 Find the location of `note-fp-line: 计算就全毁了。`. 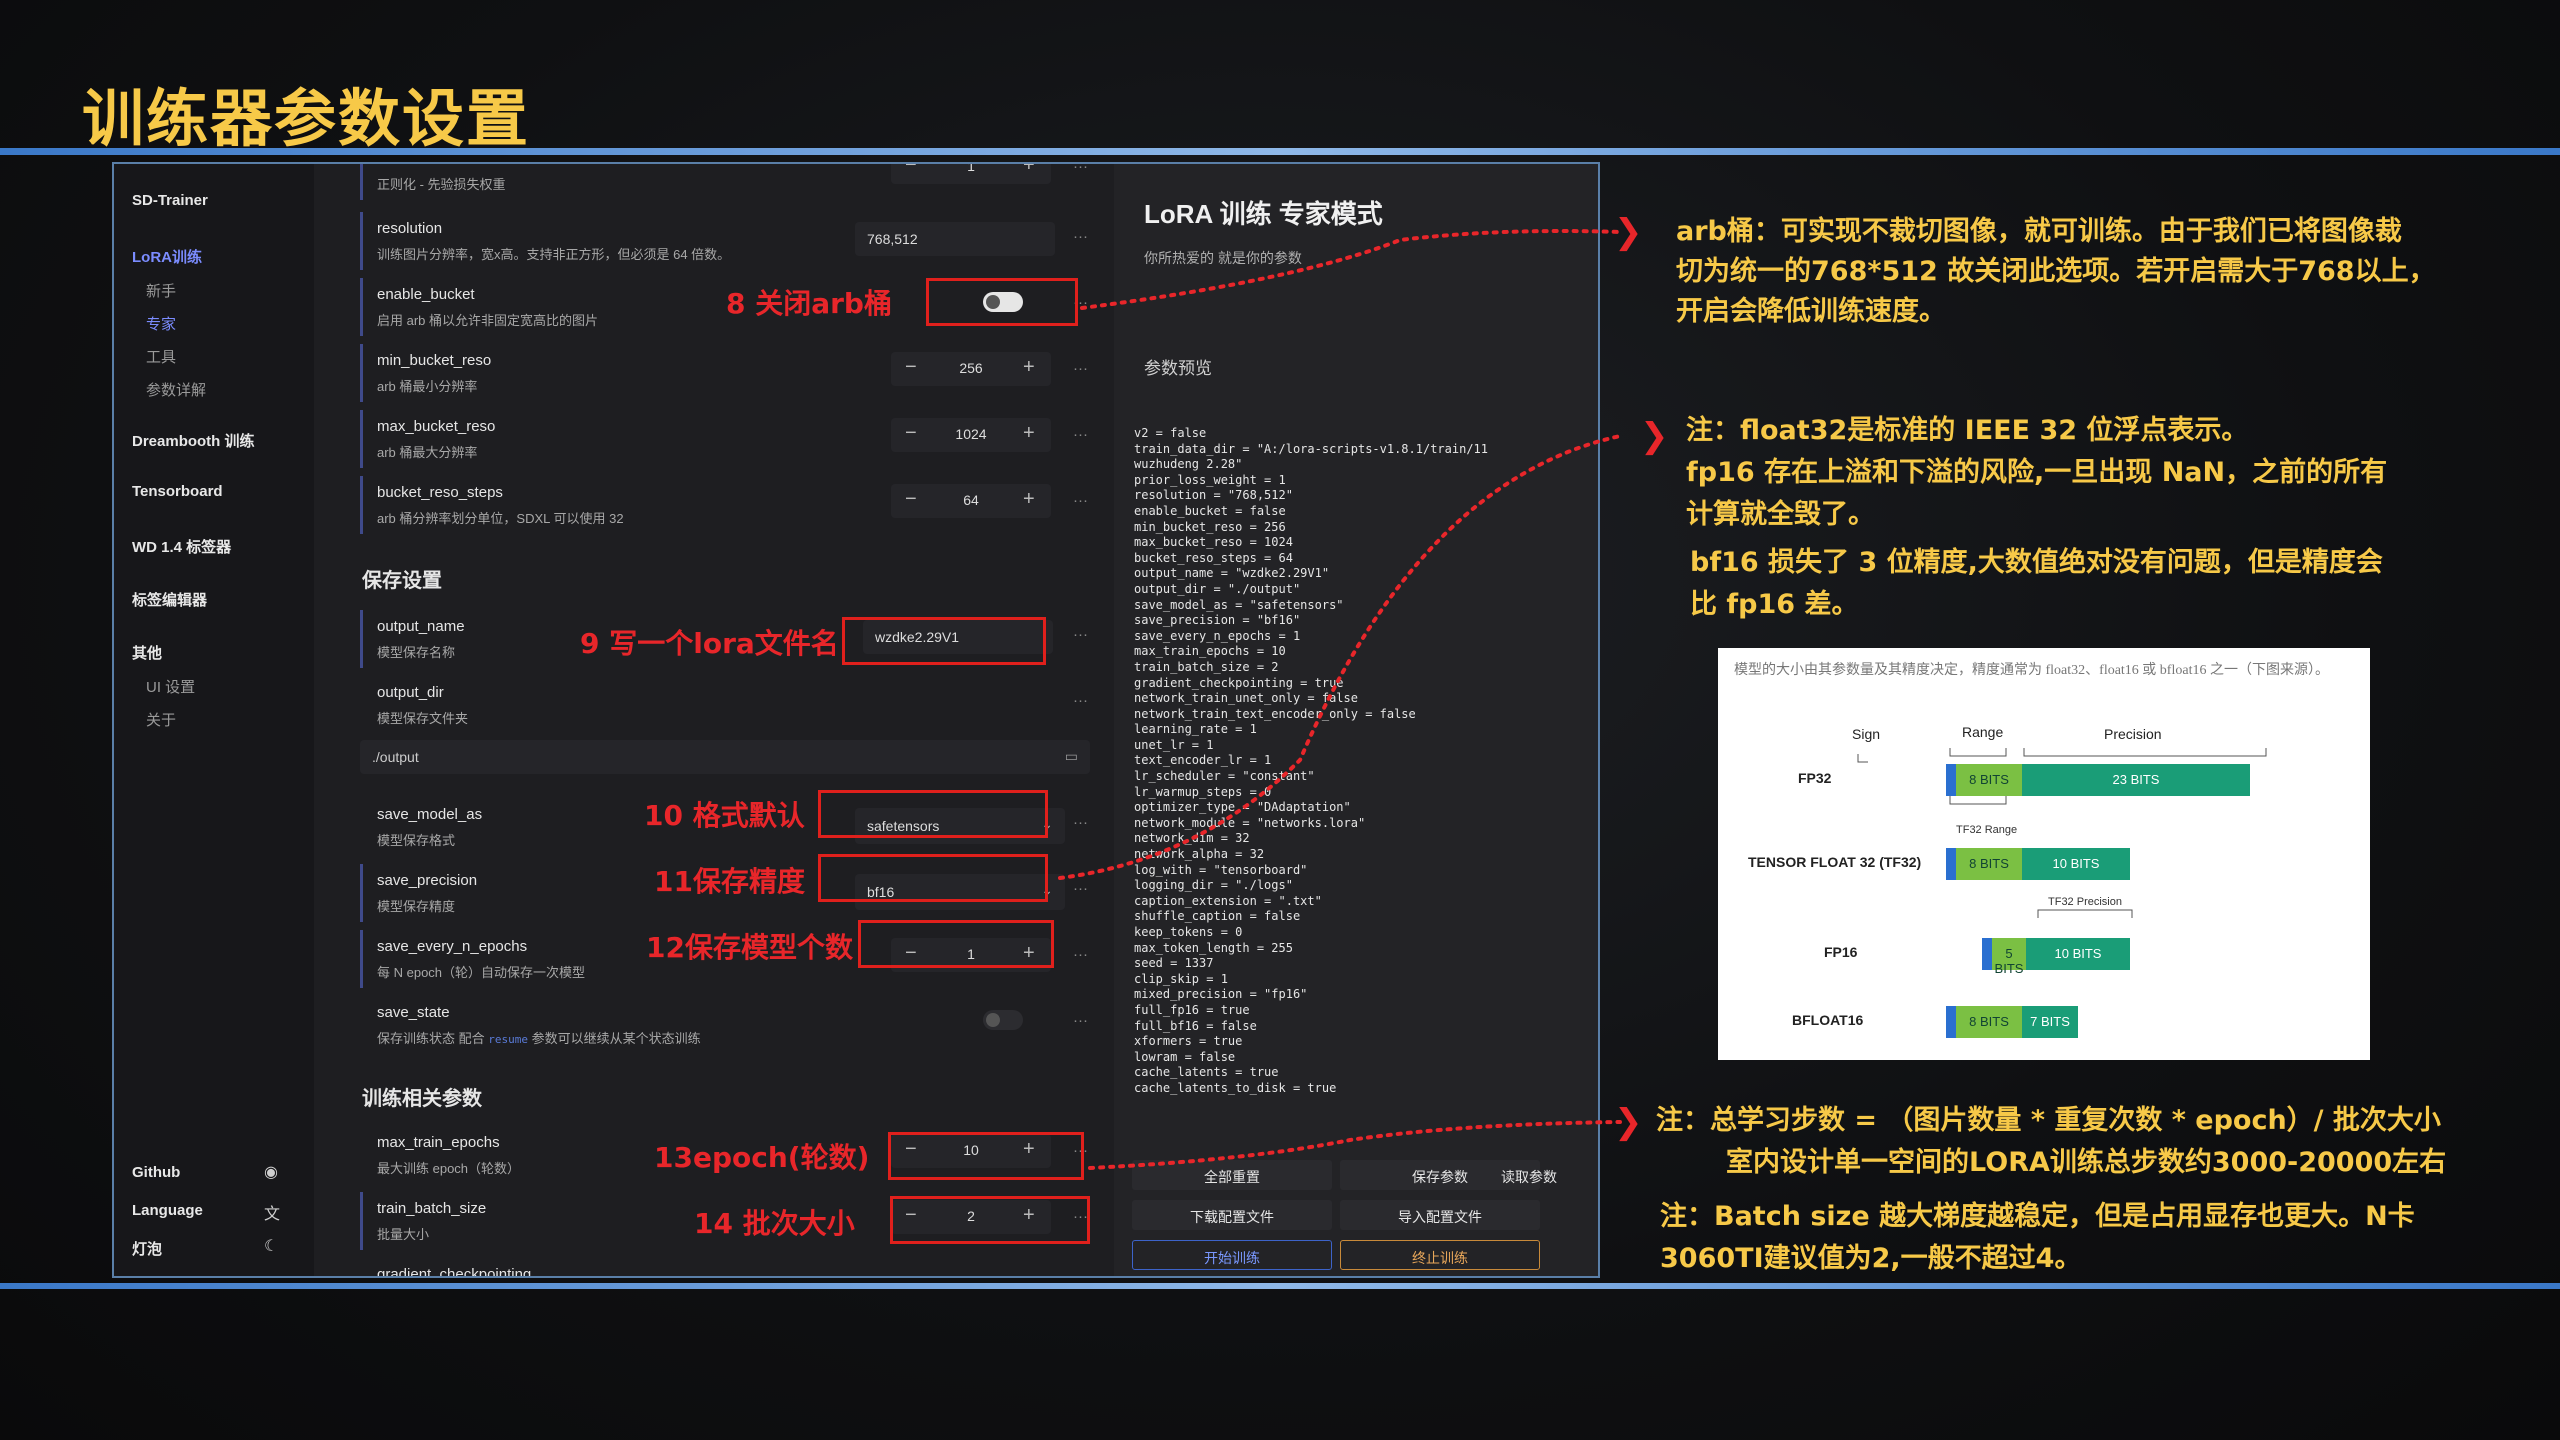

note-fp-line: 计算就全毁了。 is located at coordinates (1780, 514).